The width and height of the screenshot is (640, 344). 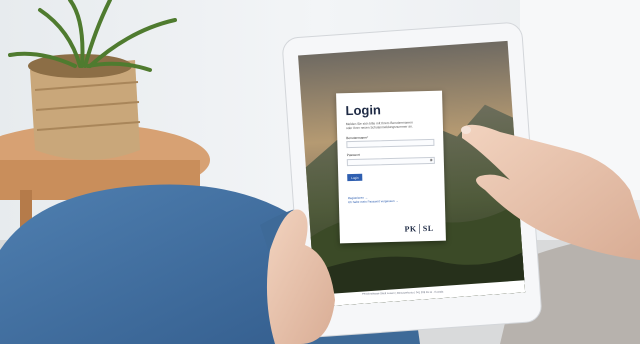 I want to click on login-title: Login, so click(x=363, y=110).